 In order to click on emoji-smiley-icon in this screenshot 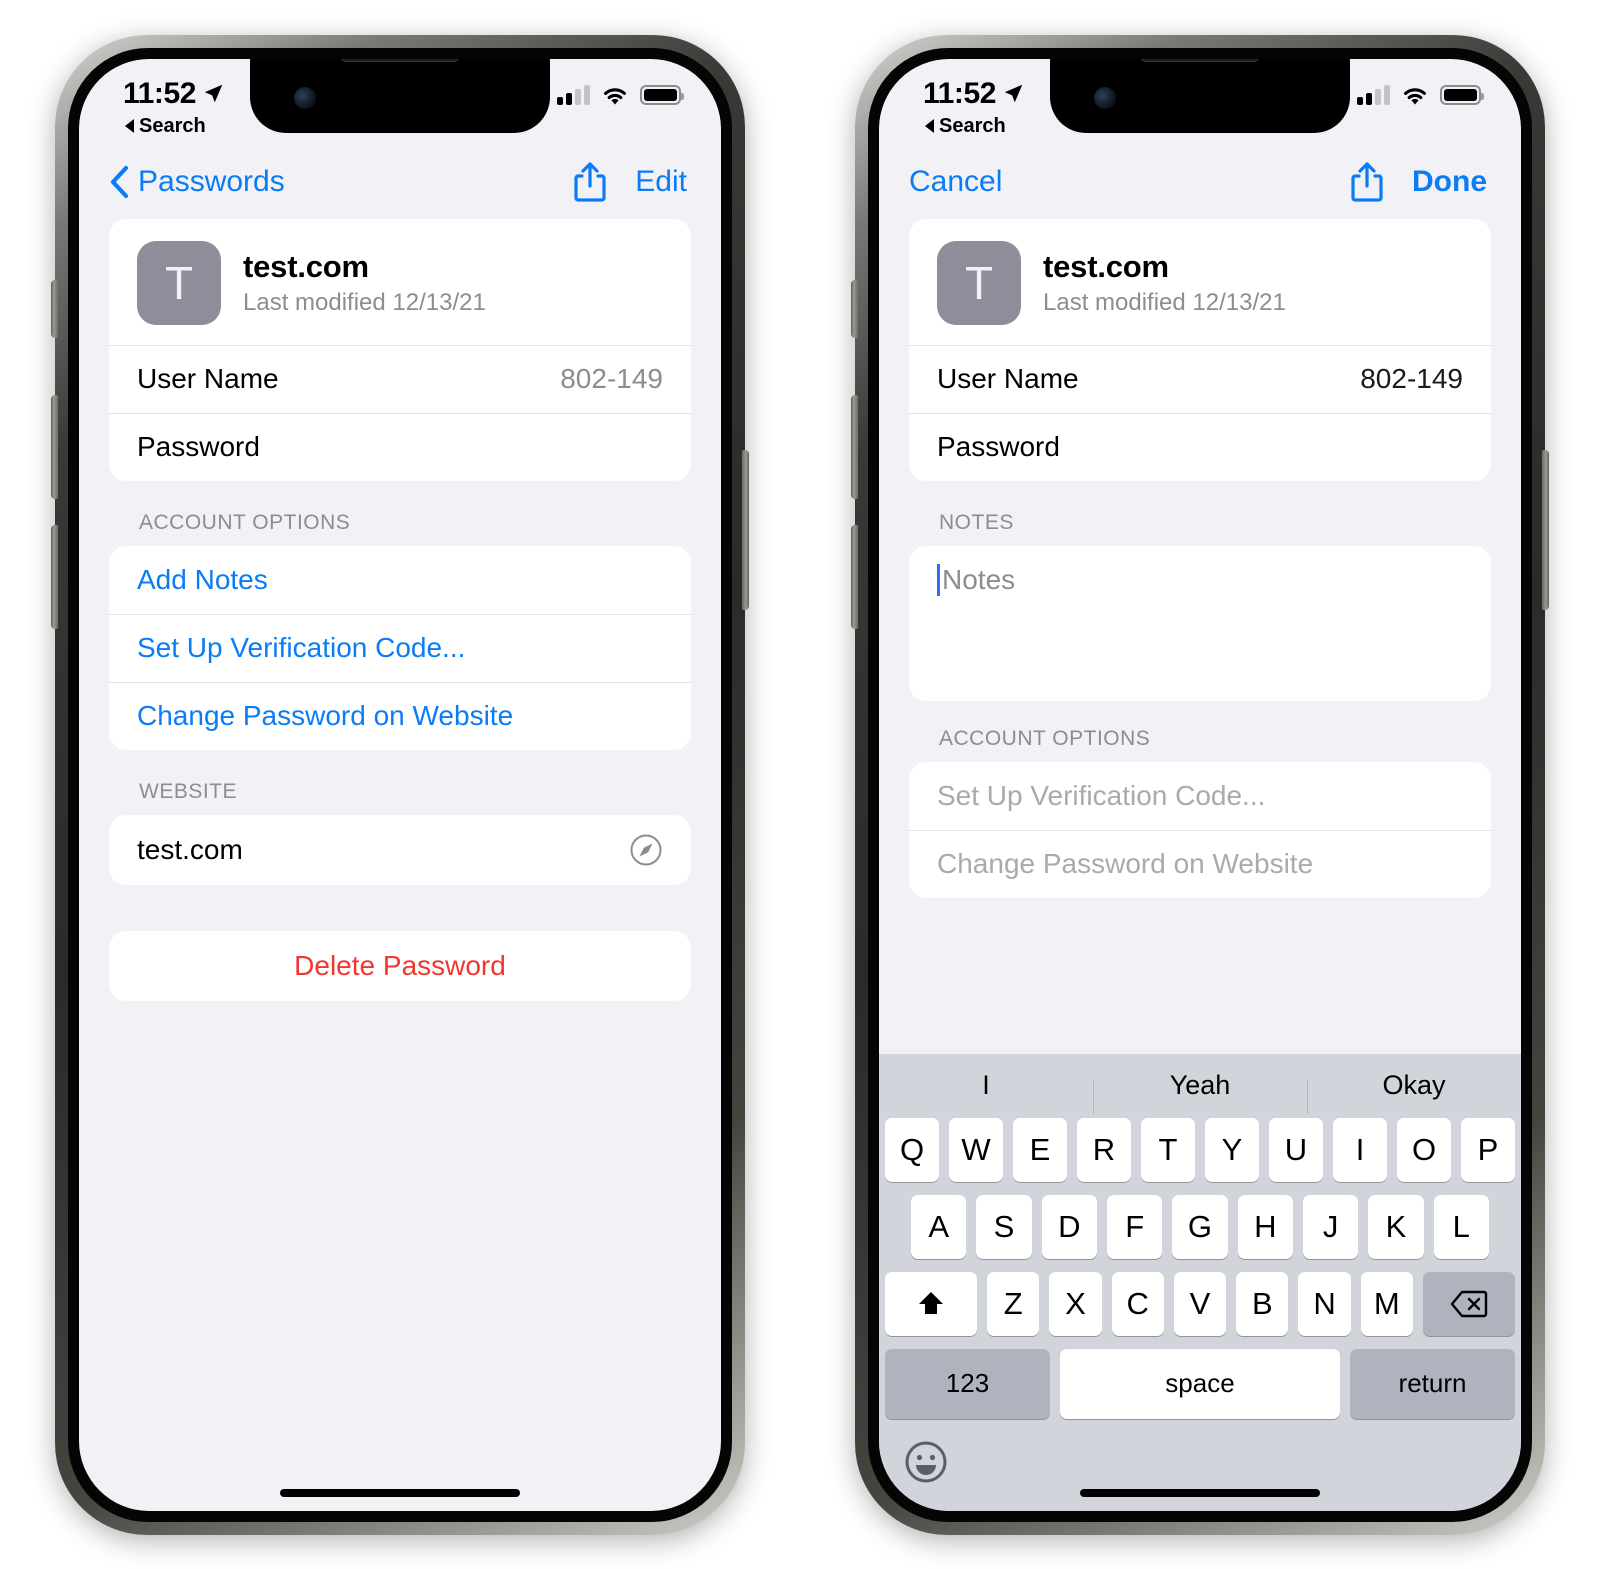, I will do `click(926, 1462)`.